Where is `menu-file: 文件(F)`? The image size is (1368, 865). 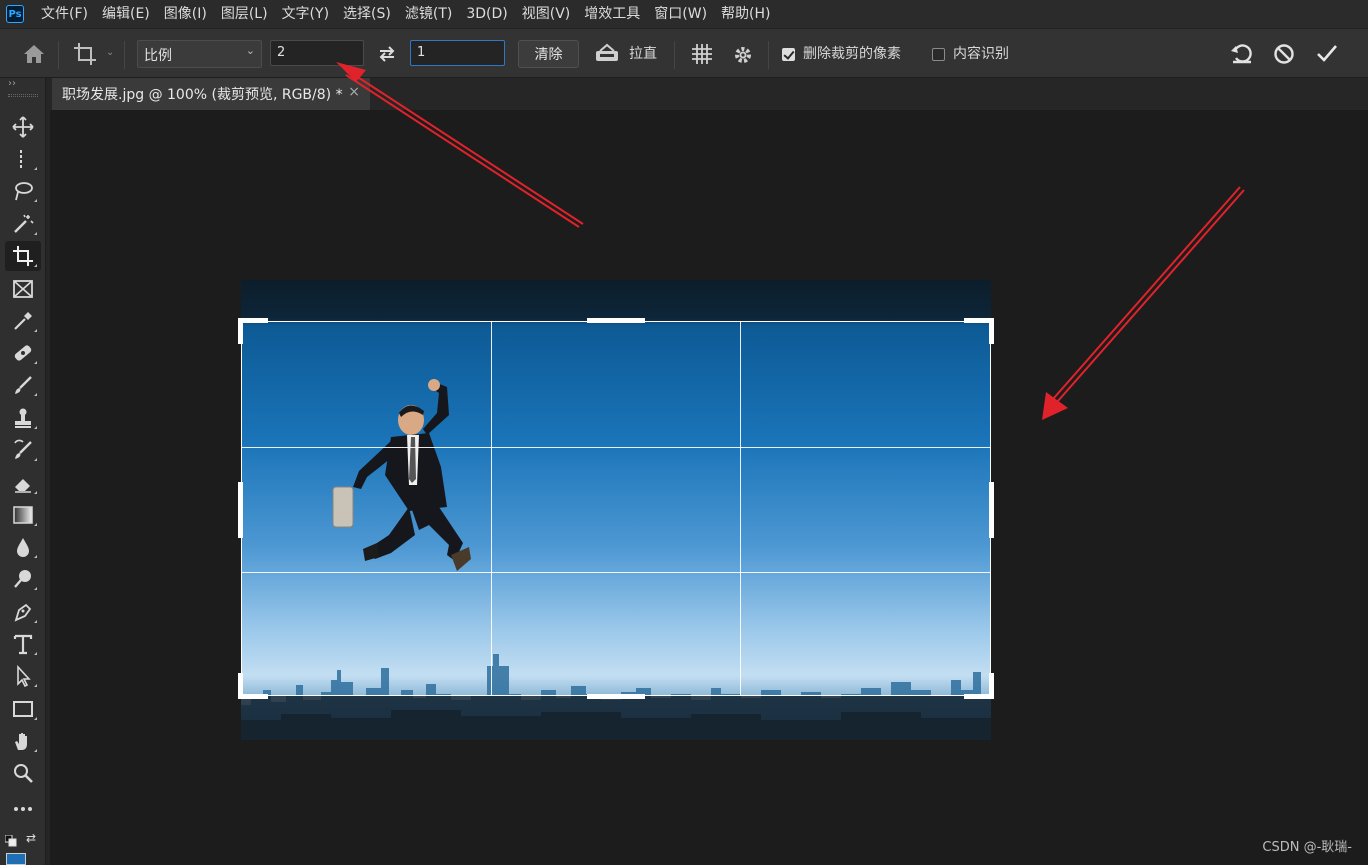
menu-file: 文件(F) is located at coordinates (64, 14).